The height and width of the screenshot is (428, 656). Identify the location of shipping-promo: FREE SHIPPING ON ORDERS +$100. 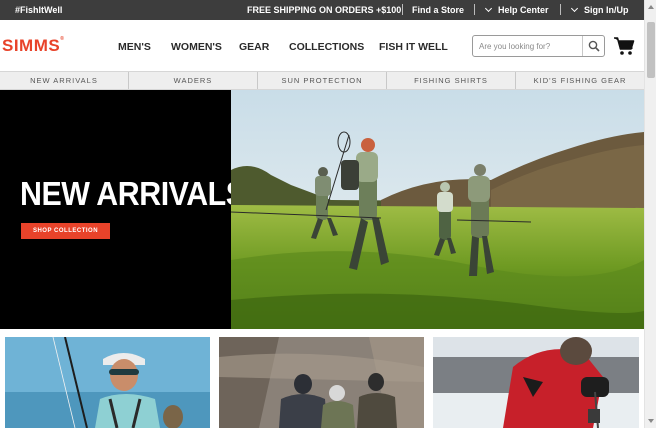
(324, 10).